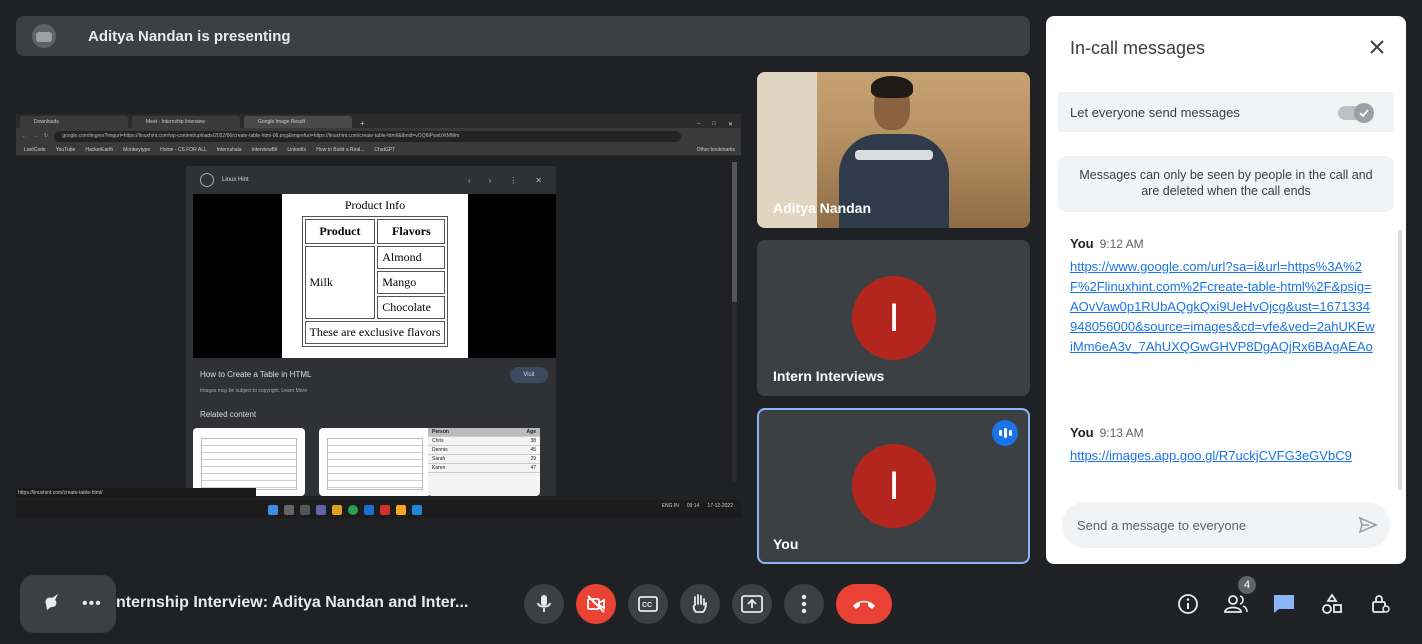  I want to click on present-icon, so click(752, 604).